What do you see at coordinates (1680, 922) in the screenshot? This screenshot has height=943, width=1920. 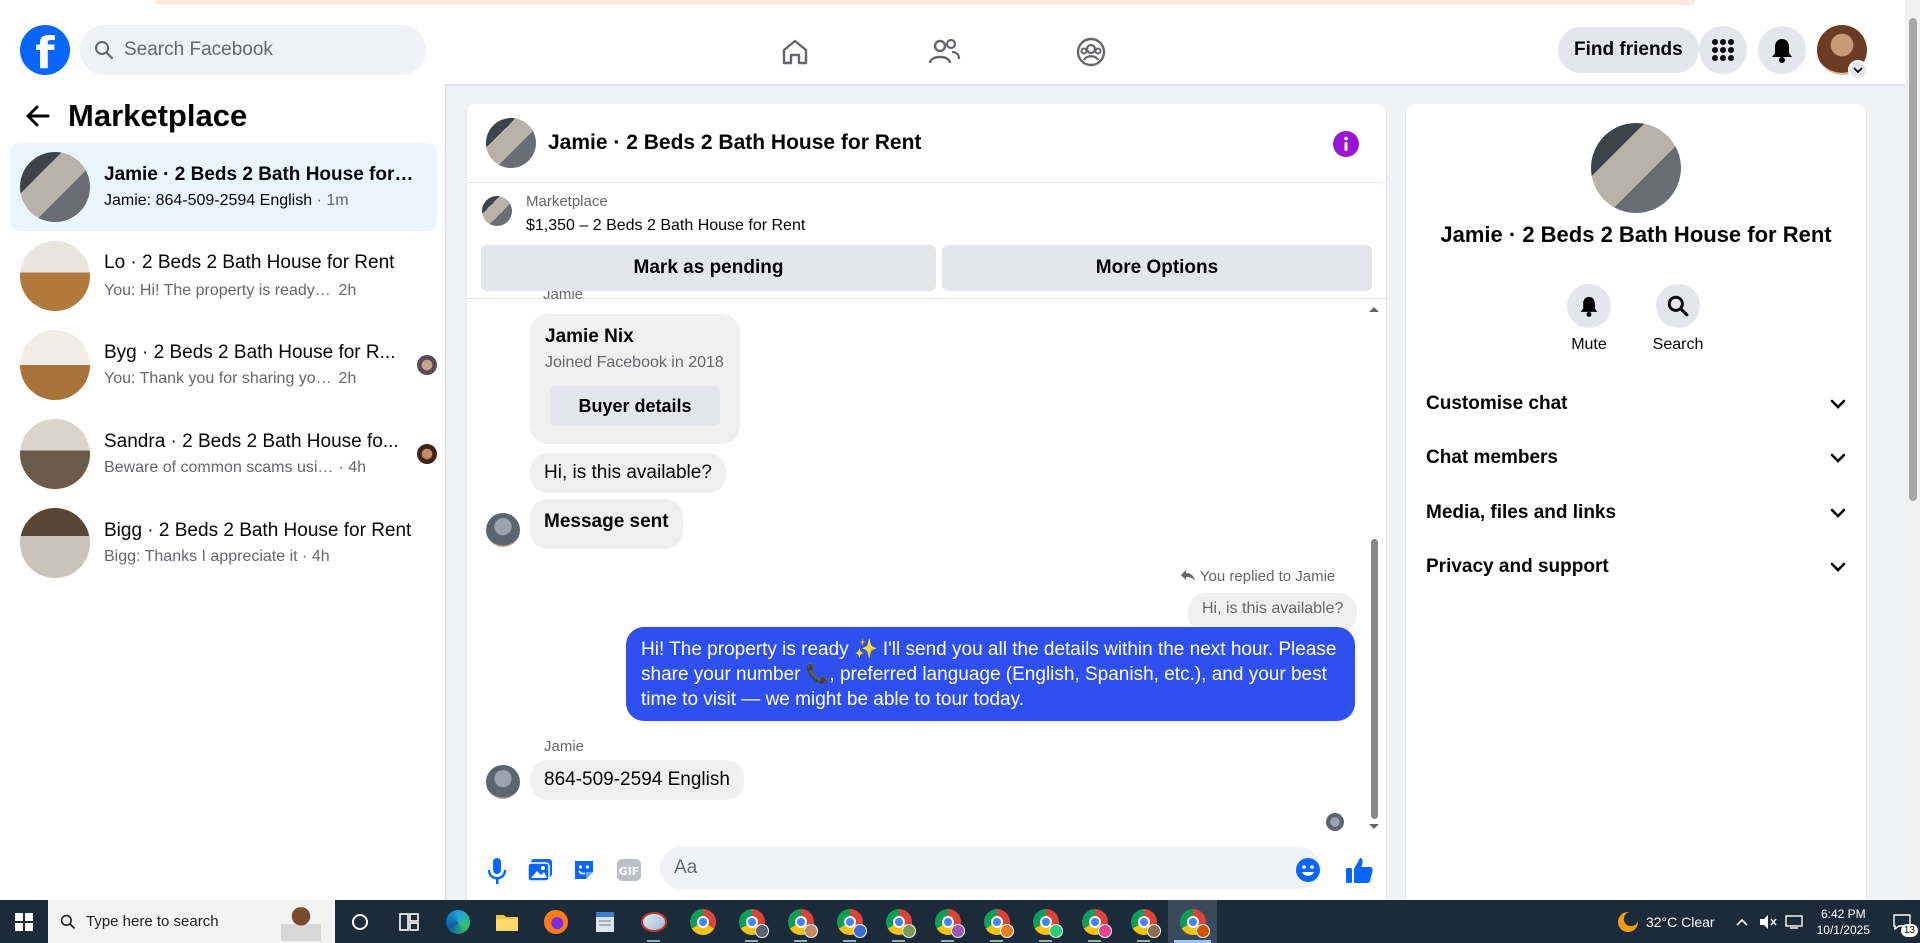 I see `weather-text: 32°C Clear` at bounding box center [1680, 922].